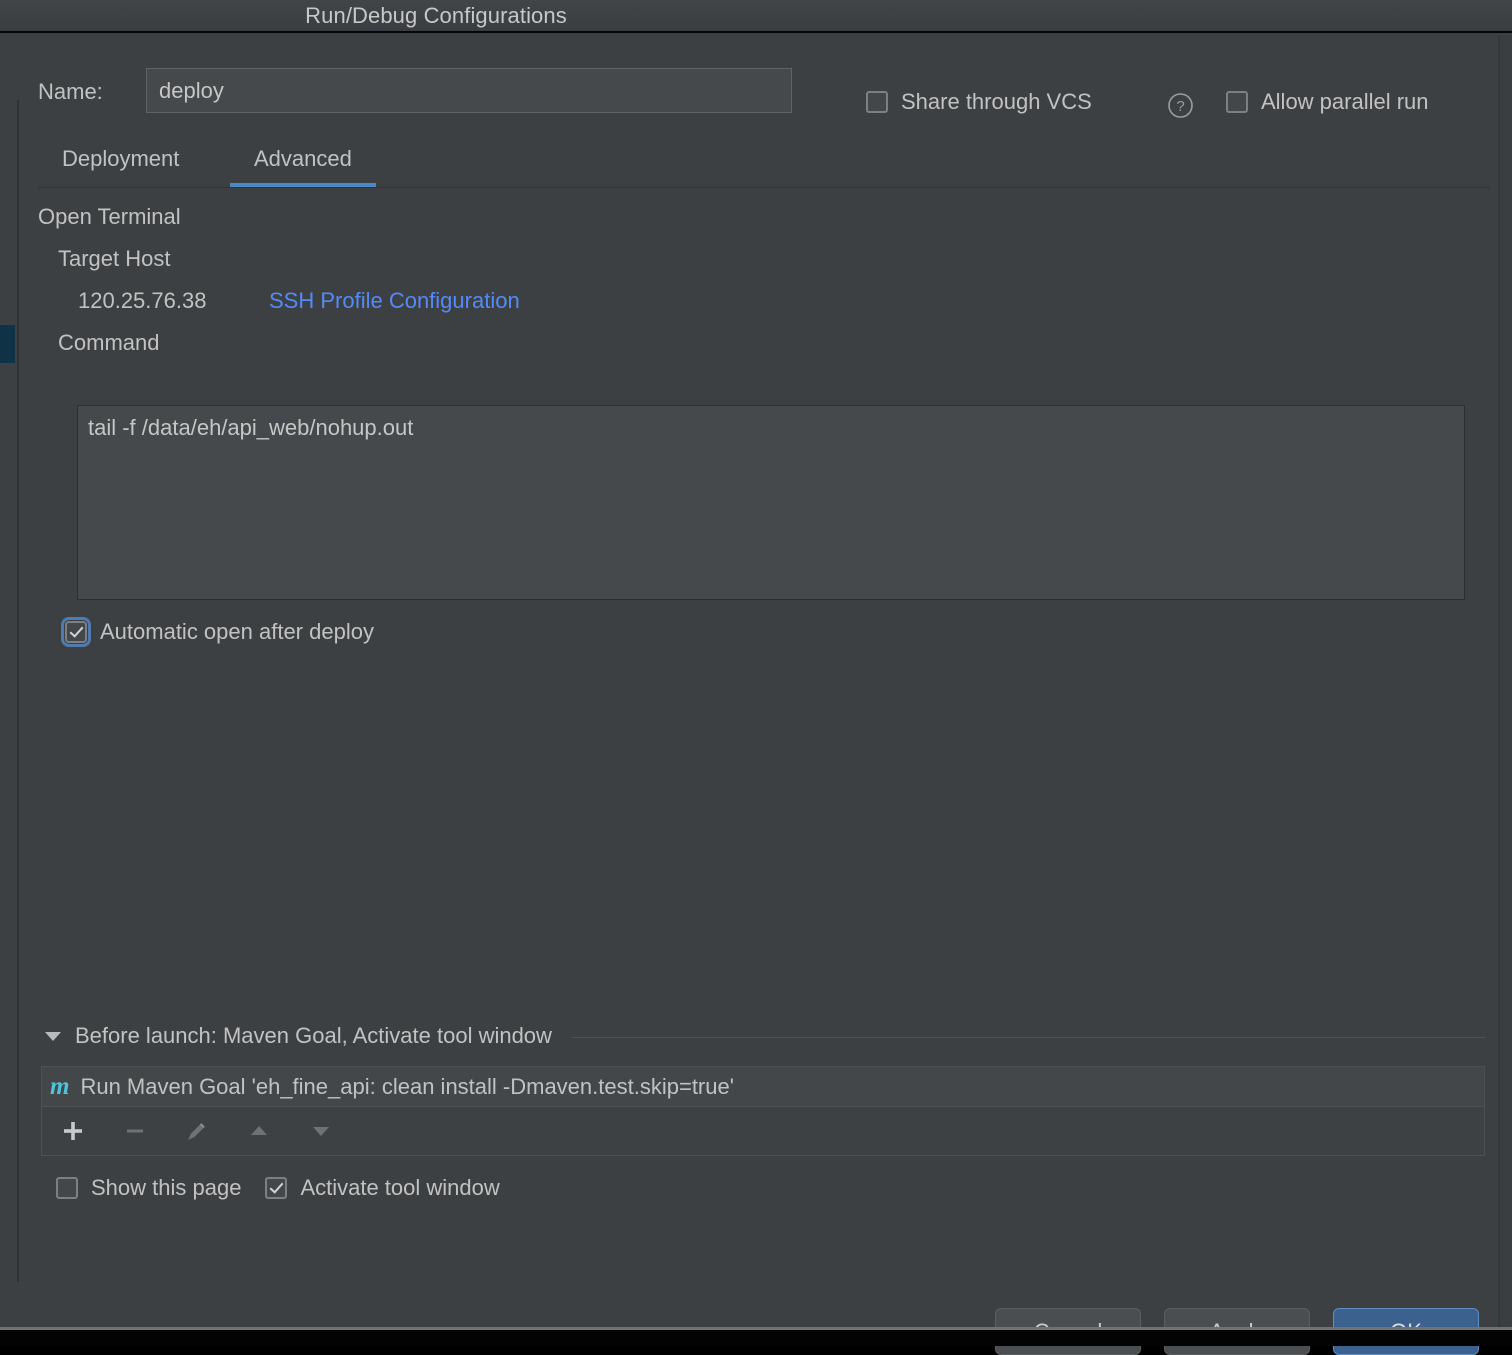  I want to click on move-down-button, so click(321, 1131).